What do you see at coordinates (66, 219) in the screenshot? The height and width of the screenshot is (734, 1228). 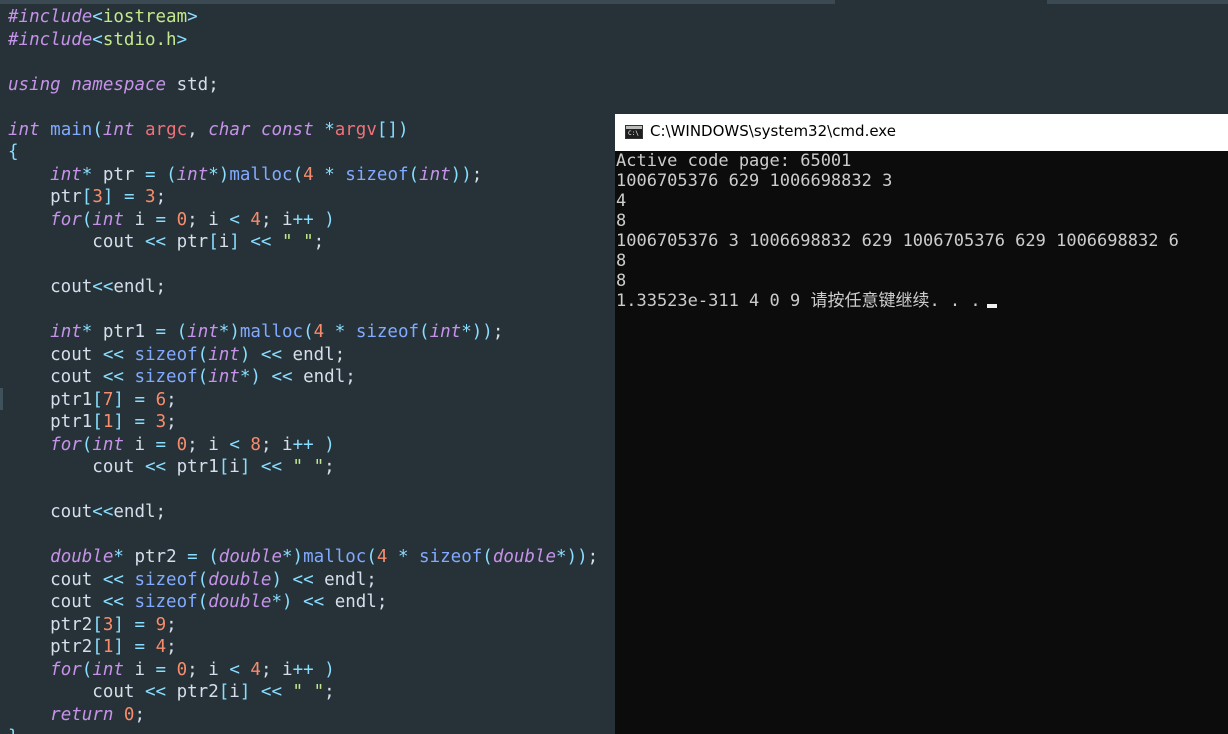 I see `code-token: for` at bounding box center [66, 219].